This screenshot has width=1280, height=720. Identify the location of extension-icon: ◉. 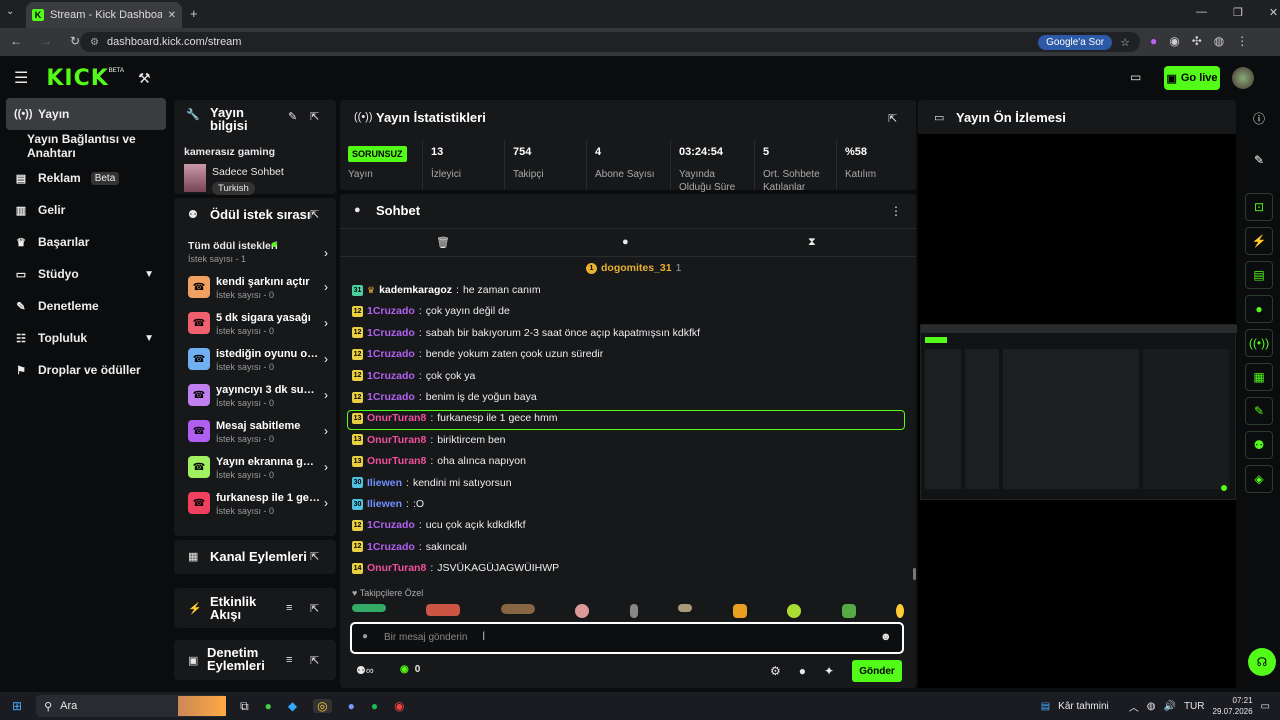
(1174, 41).